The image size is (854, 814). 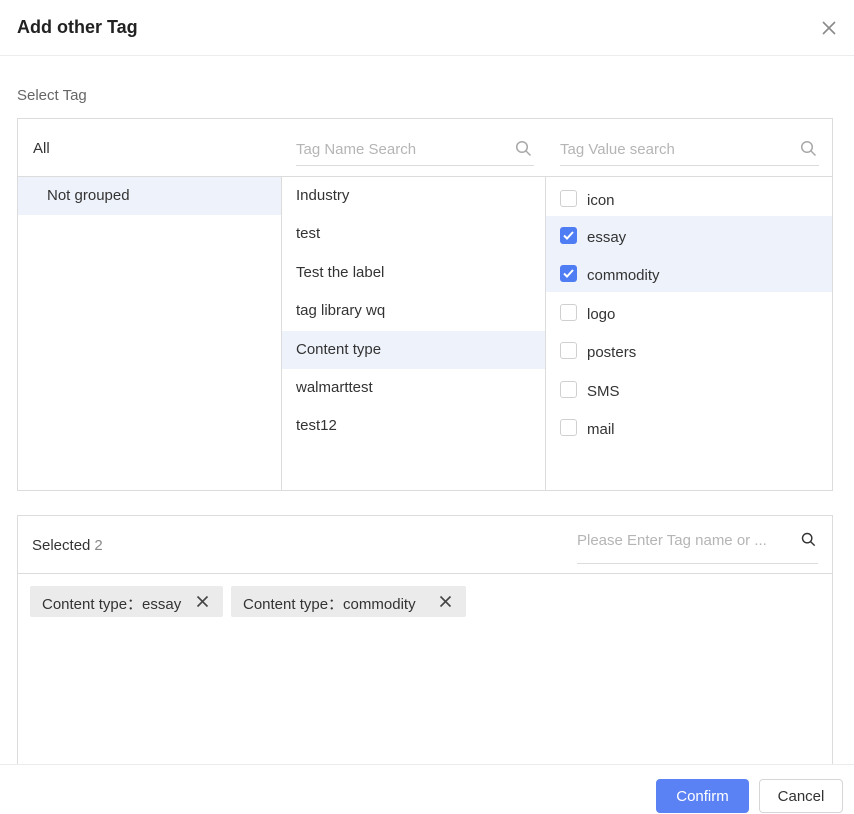 What do you see at coordinates (413, 196) in the screenshot?
I see `tag-name-item-industry: Industry` at bounding box center [413, 196].